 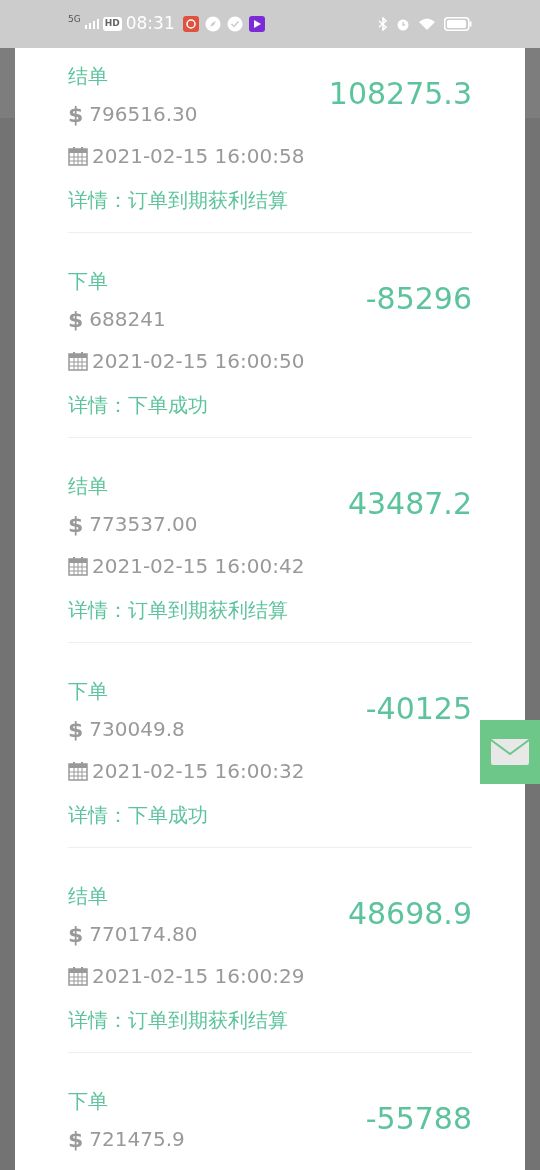 What do you see at coordinates (234, 24) in the screenshot?
I see `check-icon` at bounding box center [234, 24].